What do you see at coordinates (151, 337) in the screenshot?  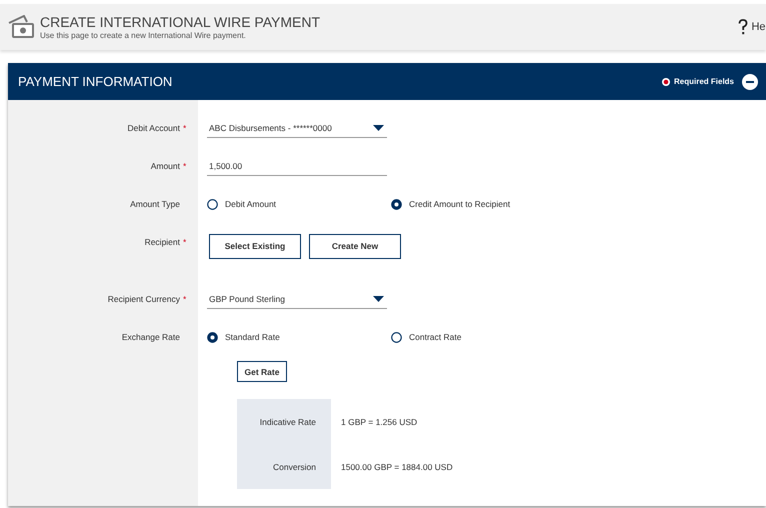 I see `field-label: Exchange Rate` at bounding box center [151, 337].